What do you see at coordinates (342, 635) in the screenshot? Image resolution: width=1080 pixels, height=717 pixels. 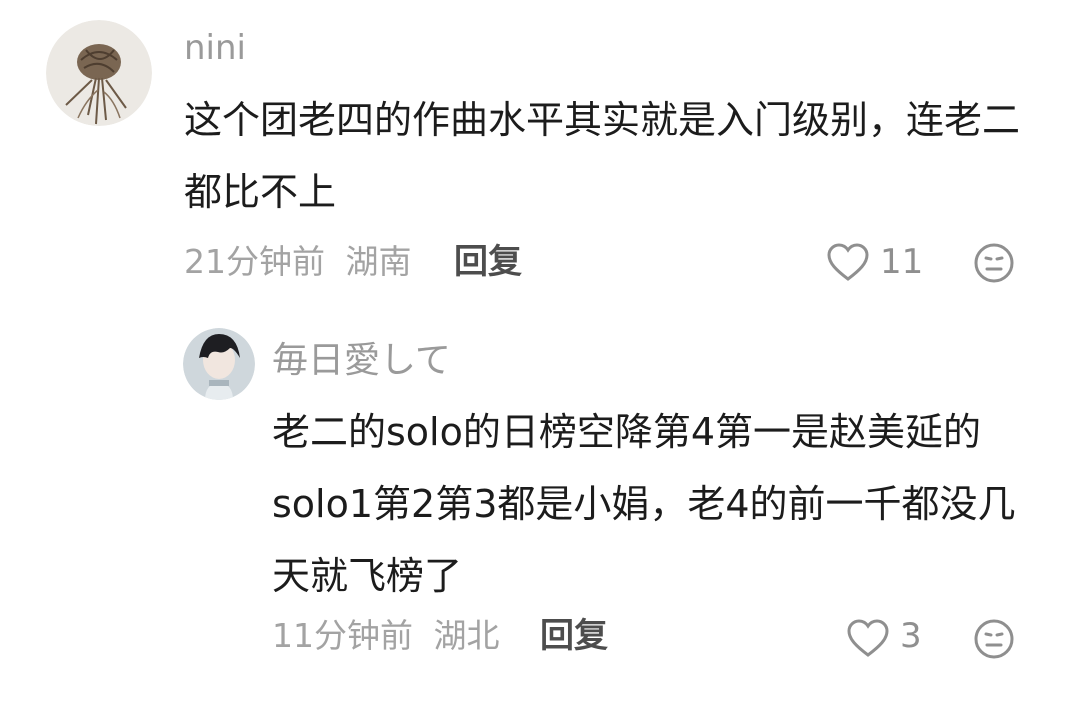 I see `reply-time: 11分钟前` at bounding box center [342, 635].